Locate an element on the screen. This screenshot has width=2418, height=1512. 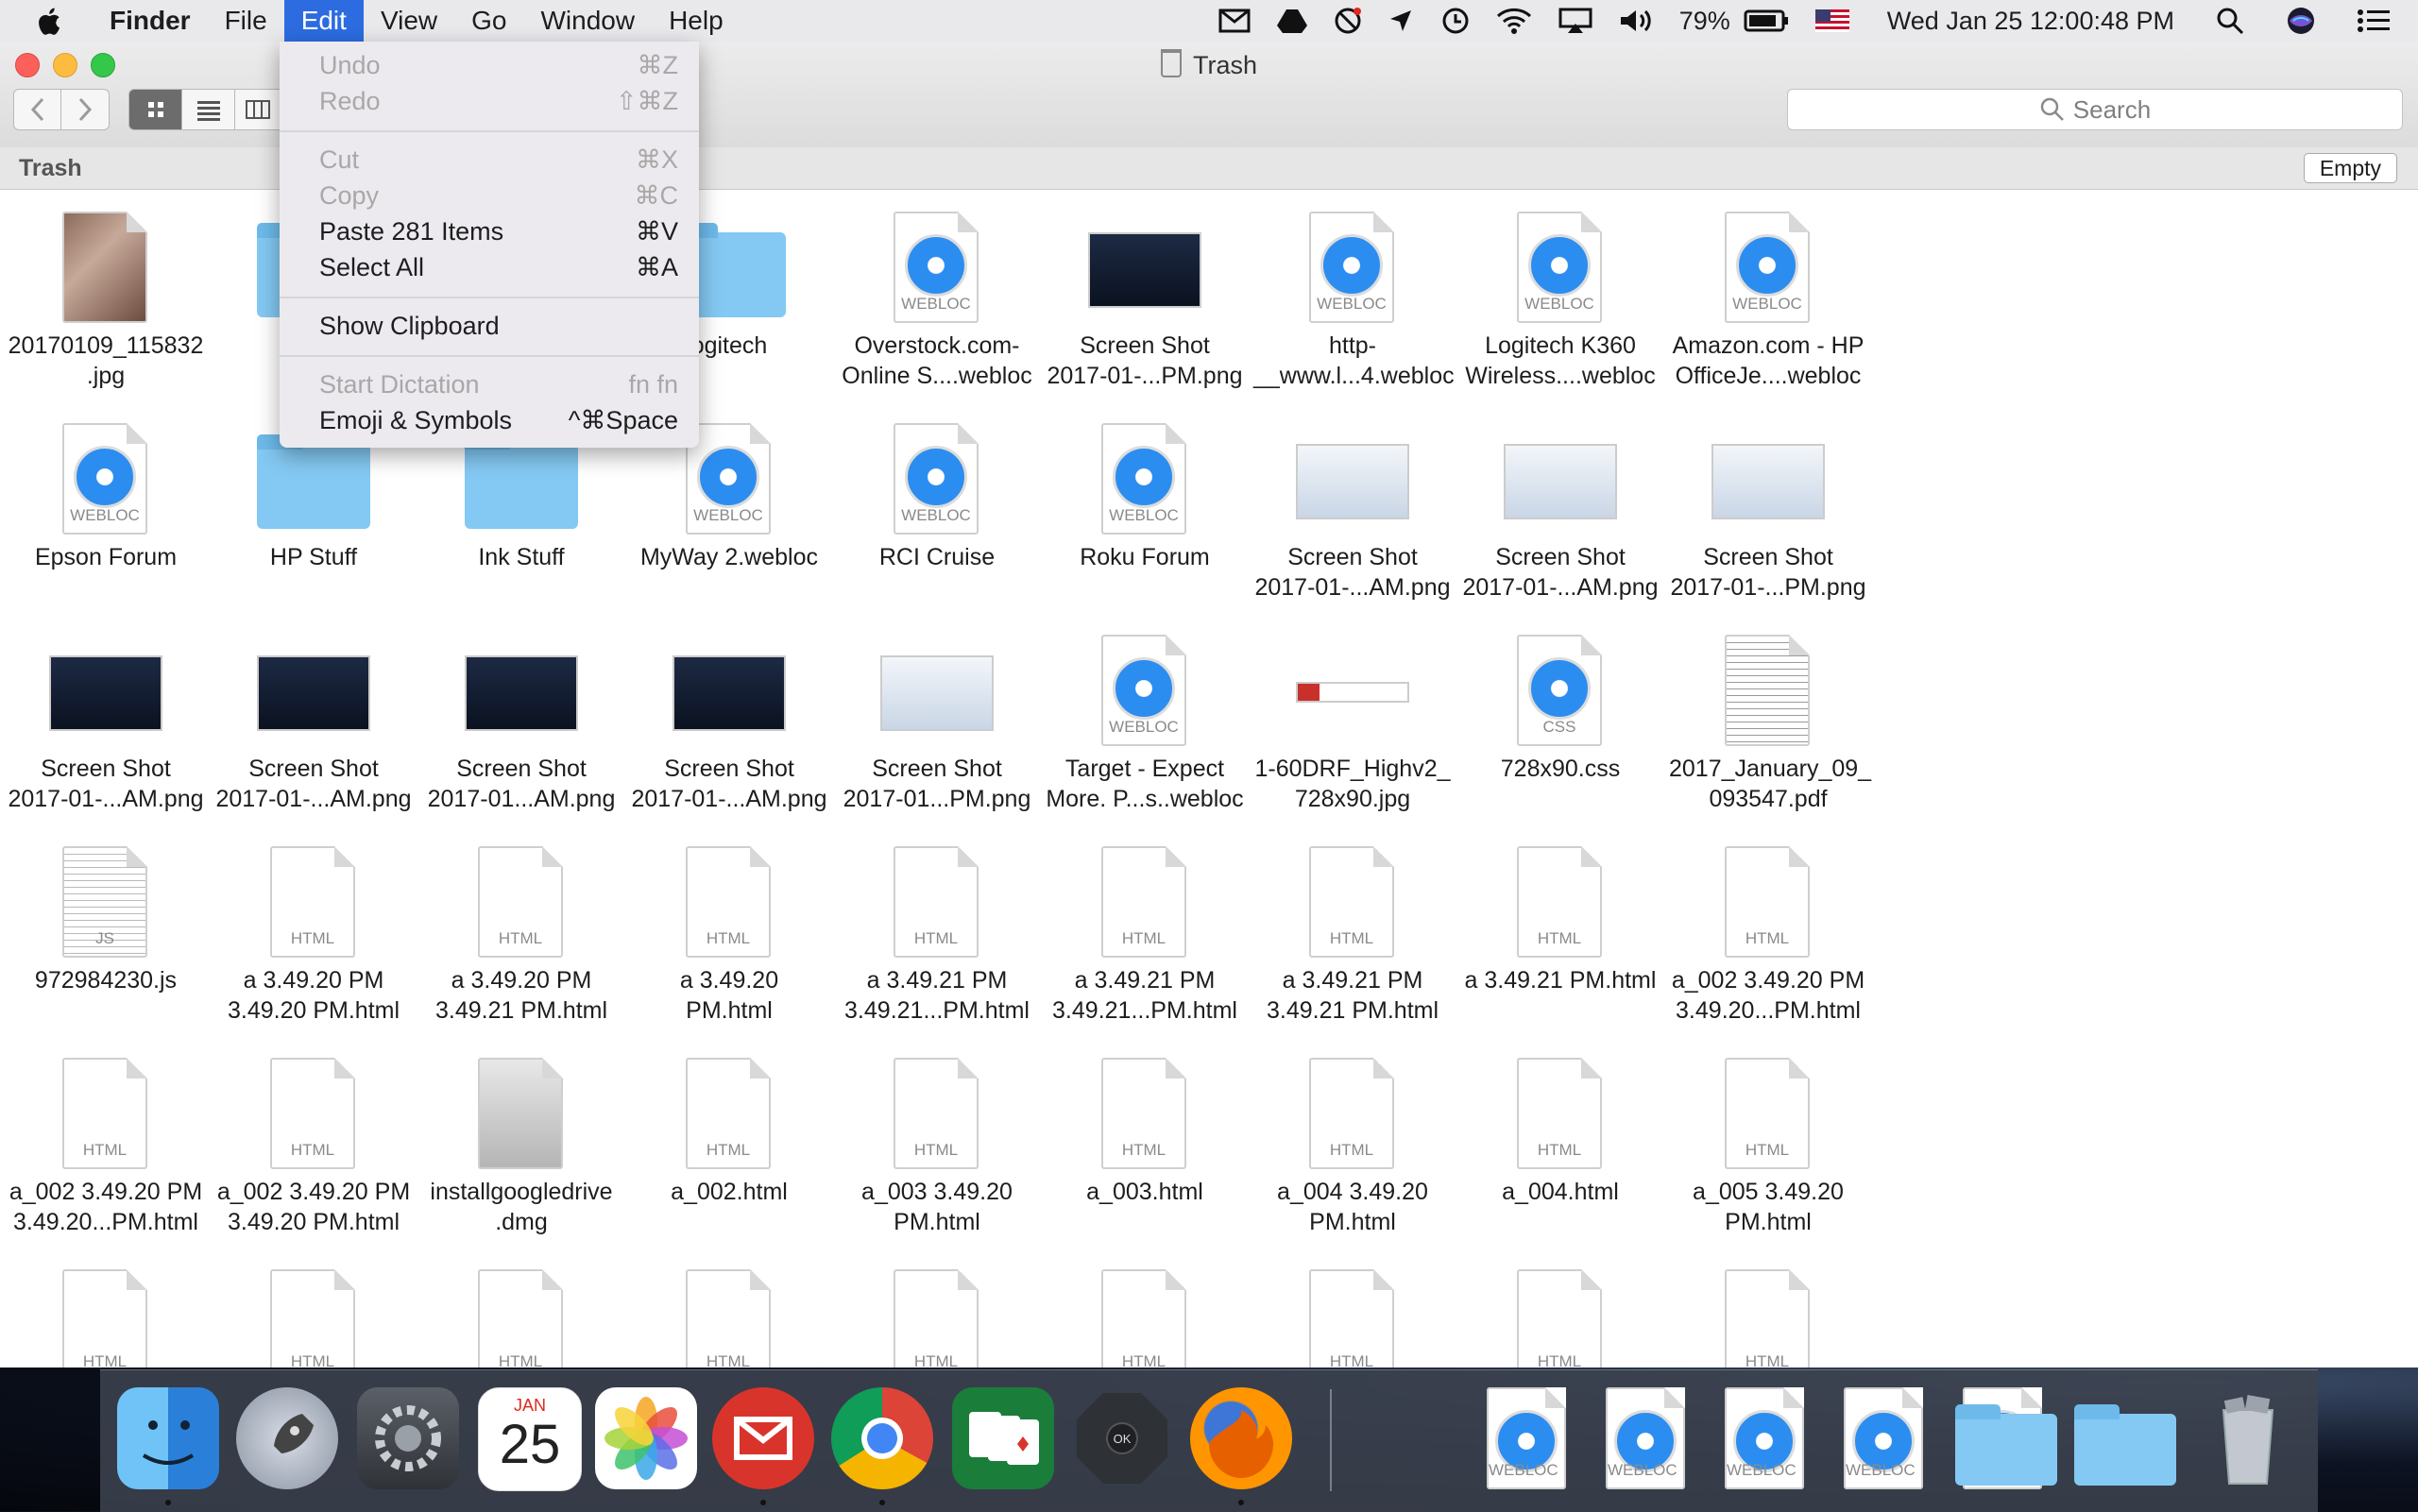
menu-view: View is located at coordinates (409, 21).